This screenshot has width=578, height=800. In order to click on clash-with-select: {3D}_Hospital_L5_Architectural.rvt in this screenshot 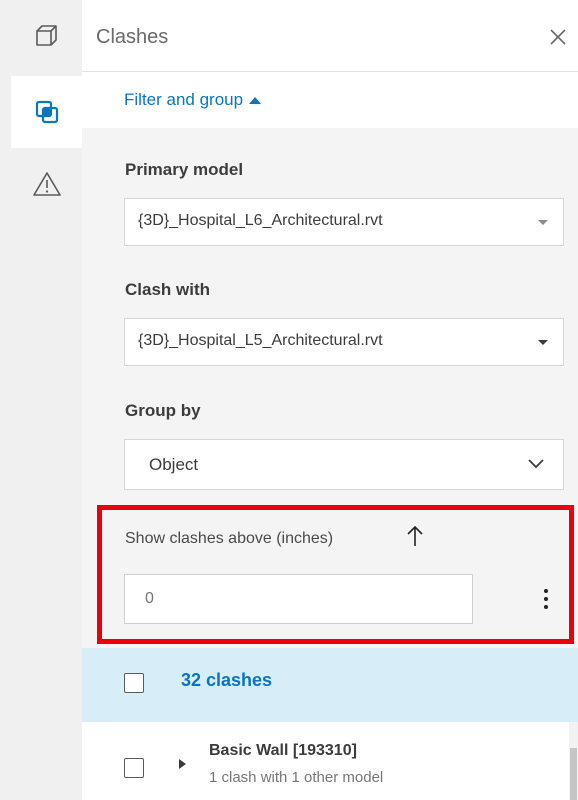, I will do `click(344, 342)`.